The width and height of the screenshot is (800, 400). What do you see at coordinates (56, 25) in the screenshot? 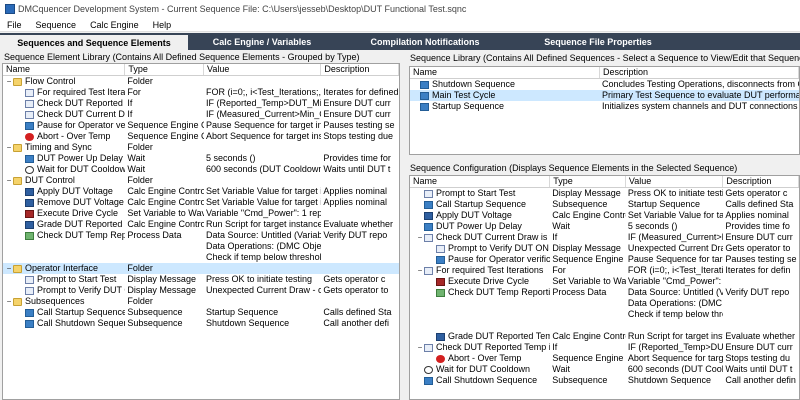
I see `menu-sequence: Sequence` at bounding box center [56, 25].